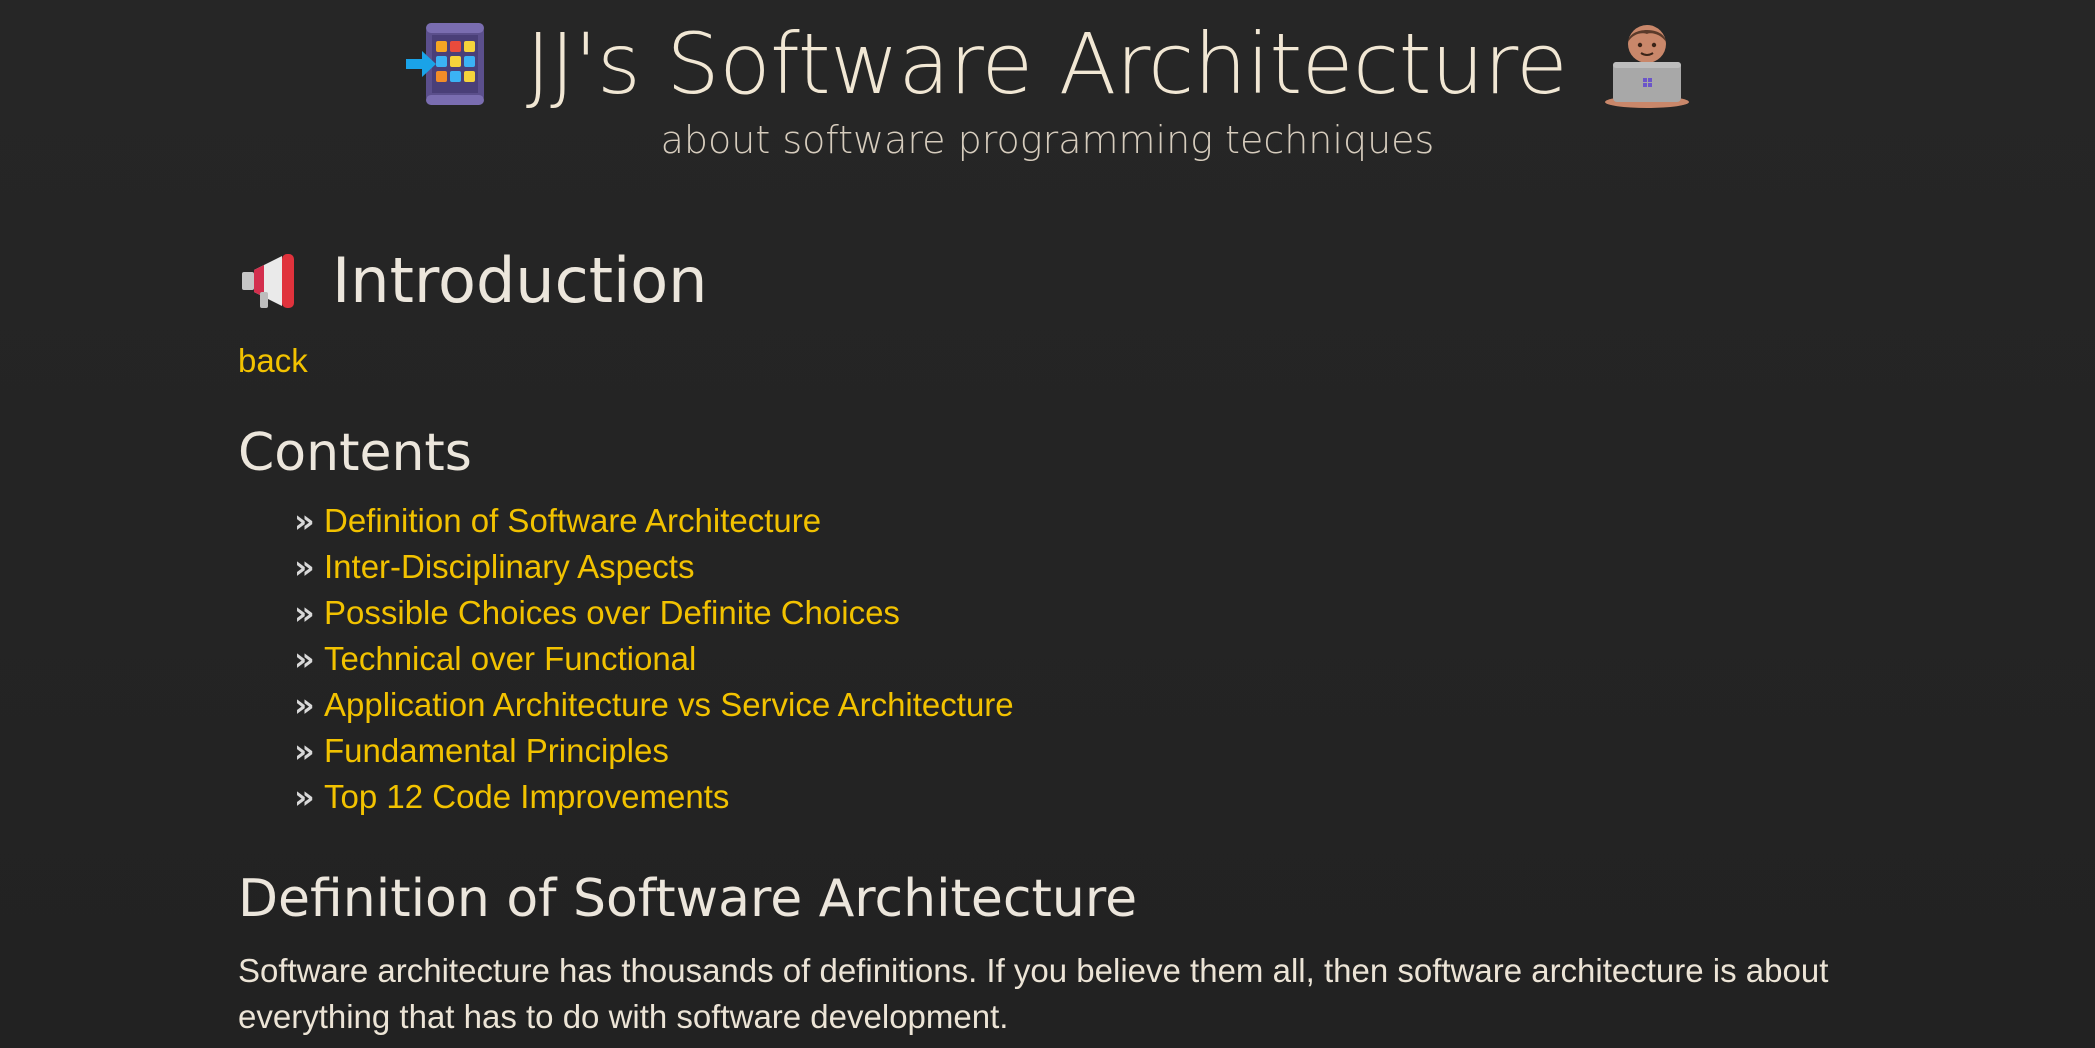 The height and width of the screenshot is (1048, 2095). Describe the element at coordinates (510, 659) in the screenshot. I see `toc-link-technical-over-functional: Technical over Functional` at that location.